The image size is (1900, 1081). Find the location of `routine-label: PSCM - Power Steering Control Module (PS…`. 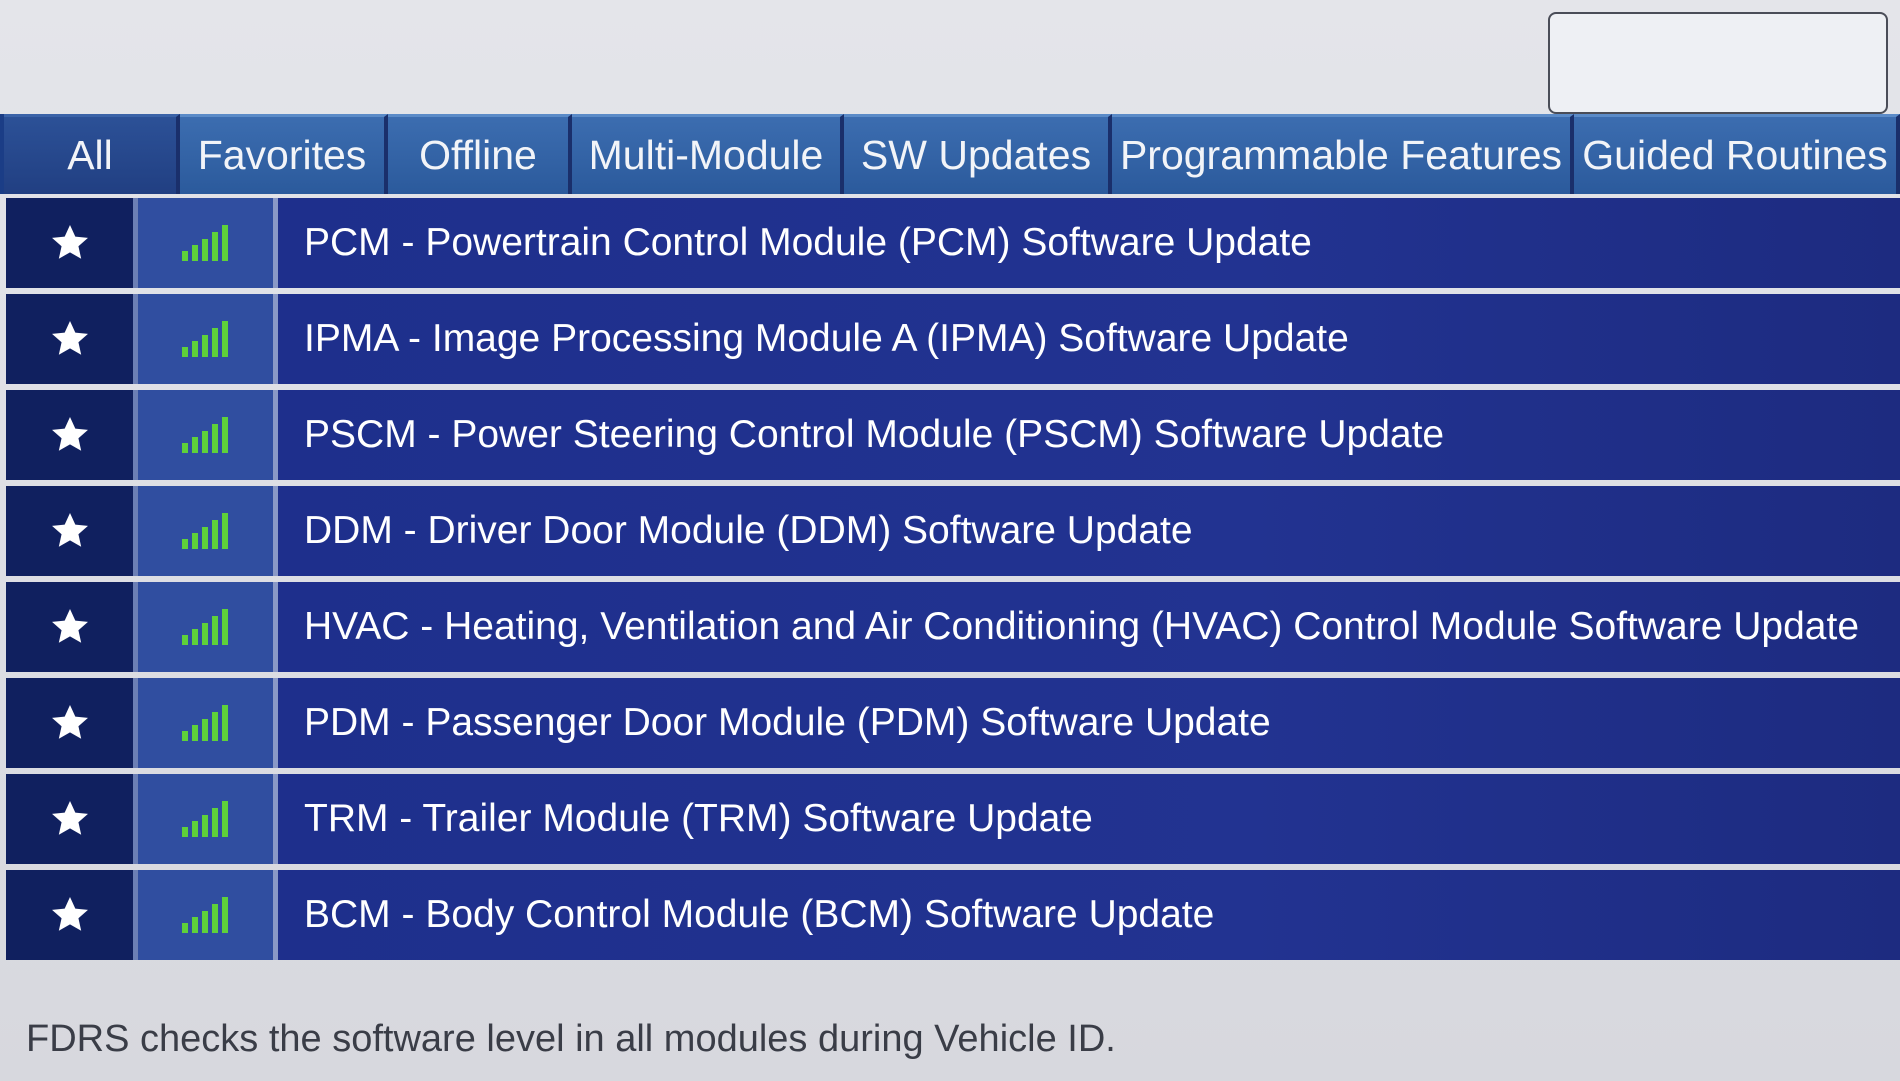

routine-label: PSCM - Power Steering Control Module (PS… is located at coordinates (1089, 435).